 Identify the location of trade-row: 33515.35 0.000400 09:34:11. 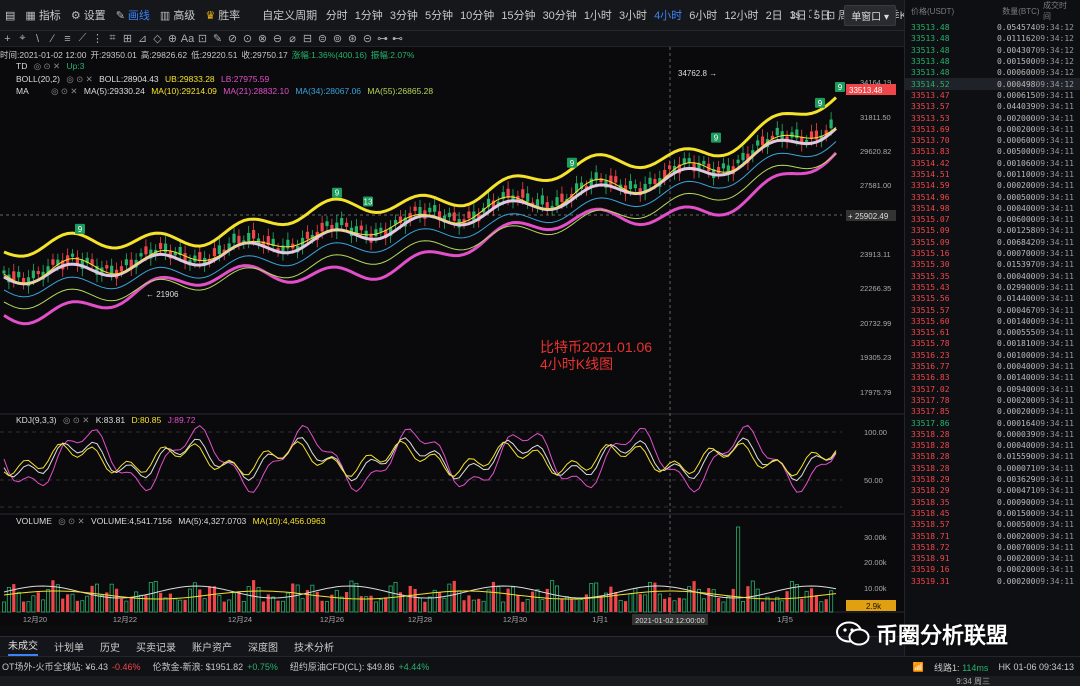
(992, 276).